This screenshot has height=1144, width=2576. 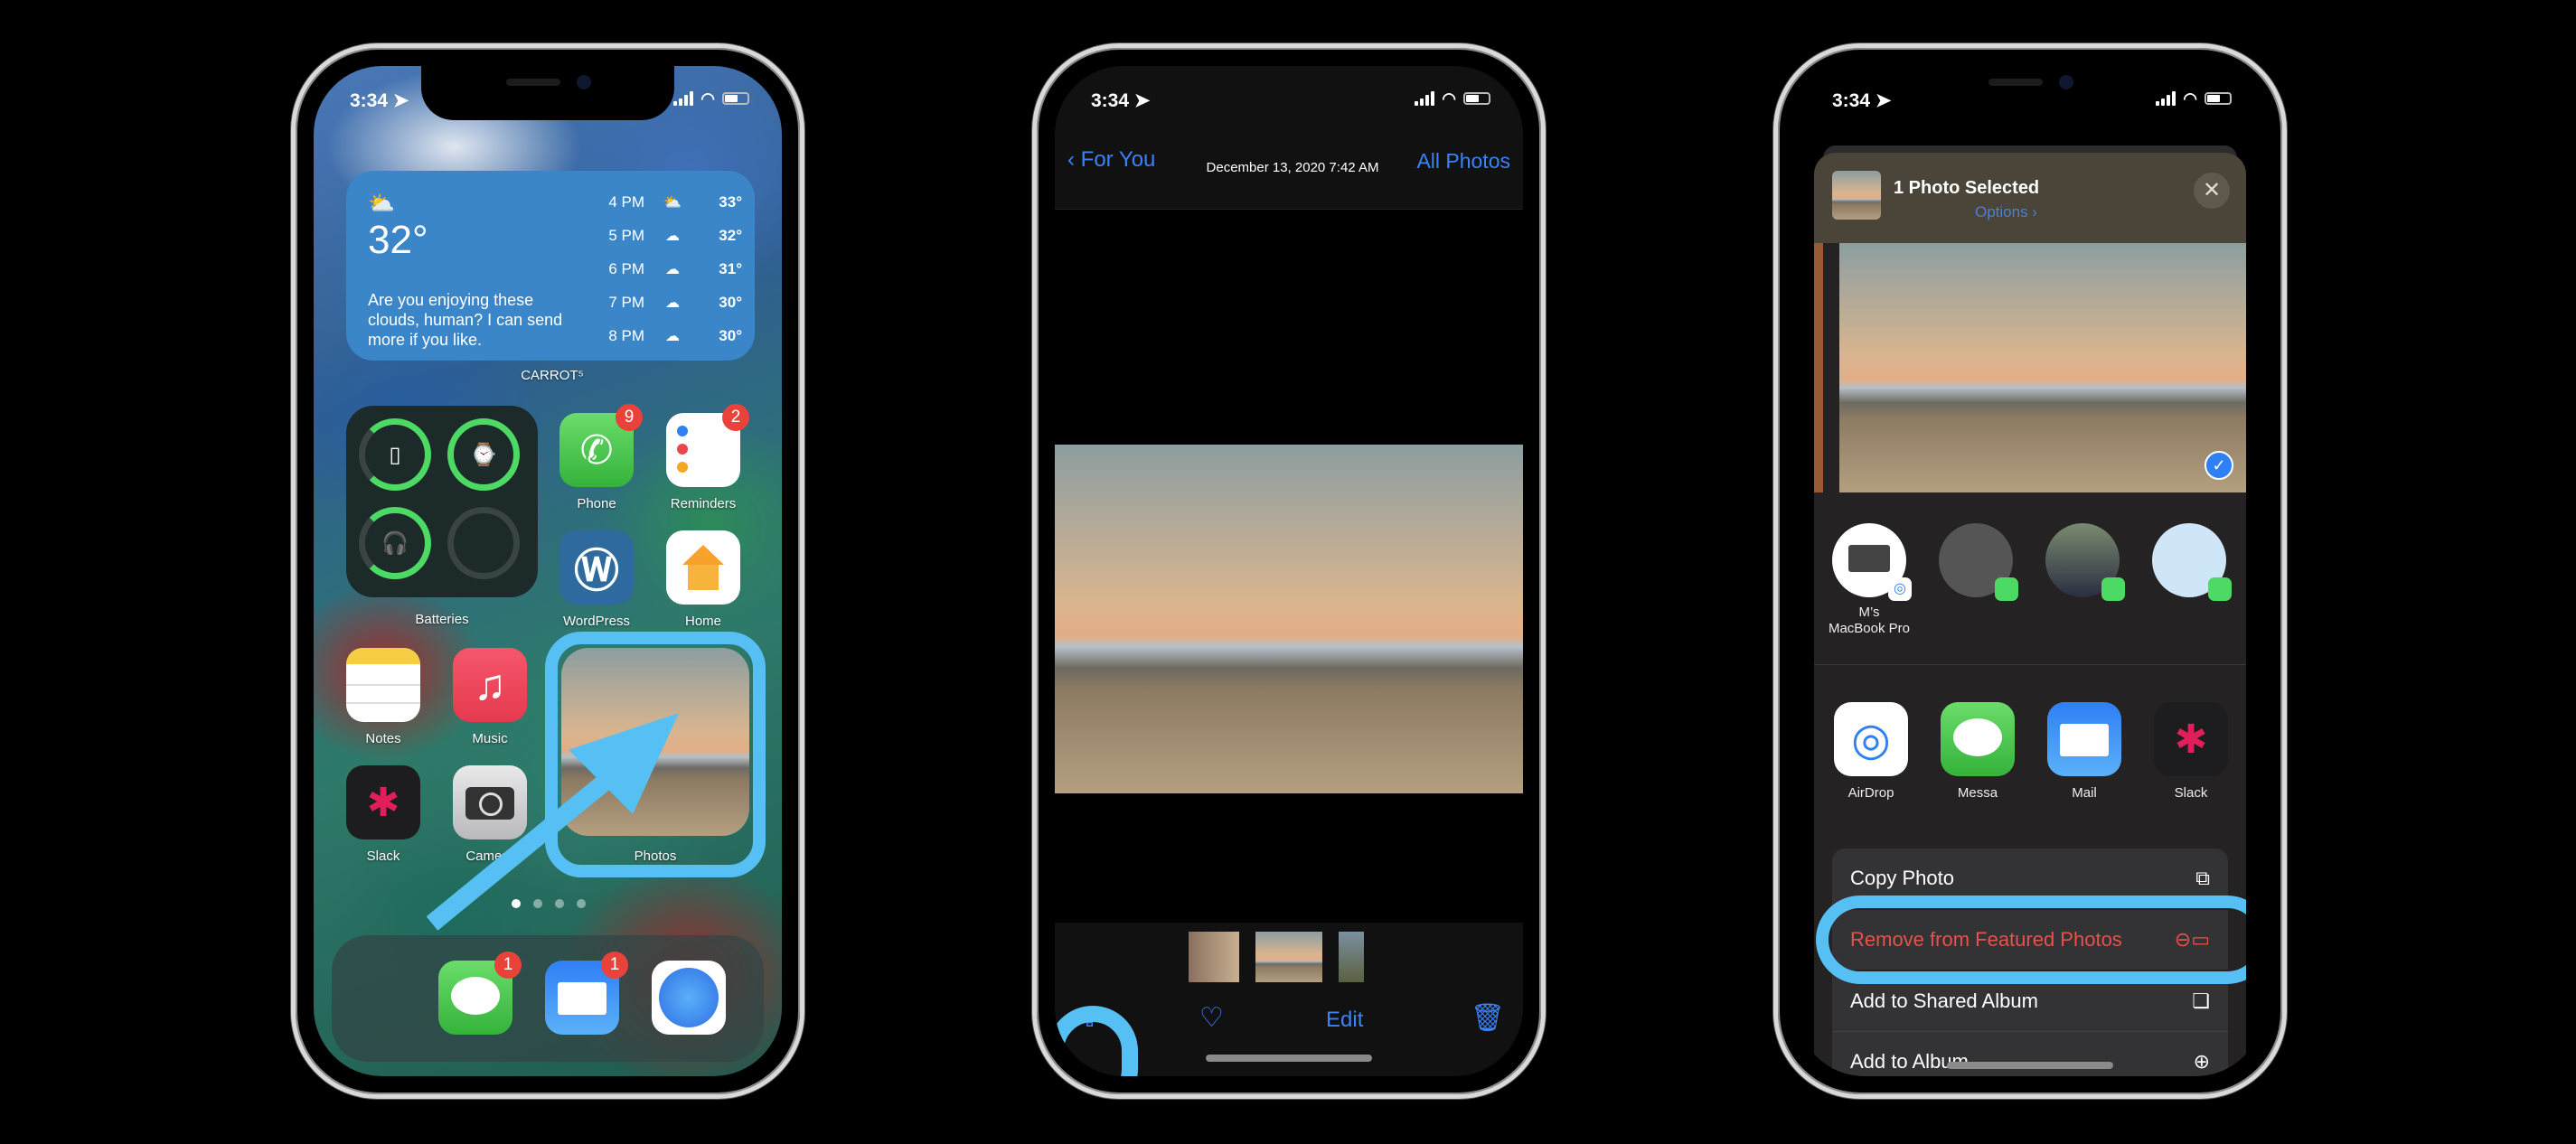 I want to click on messages-label: Messa, so click(x=1977, y=793).